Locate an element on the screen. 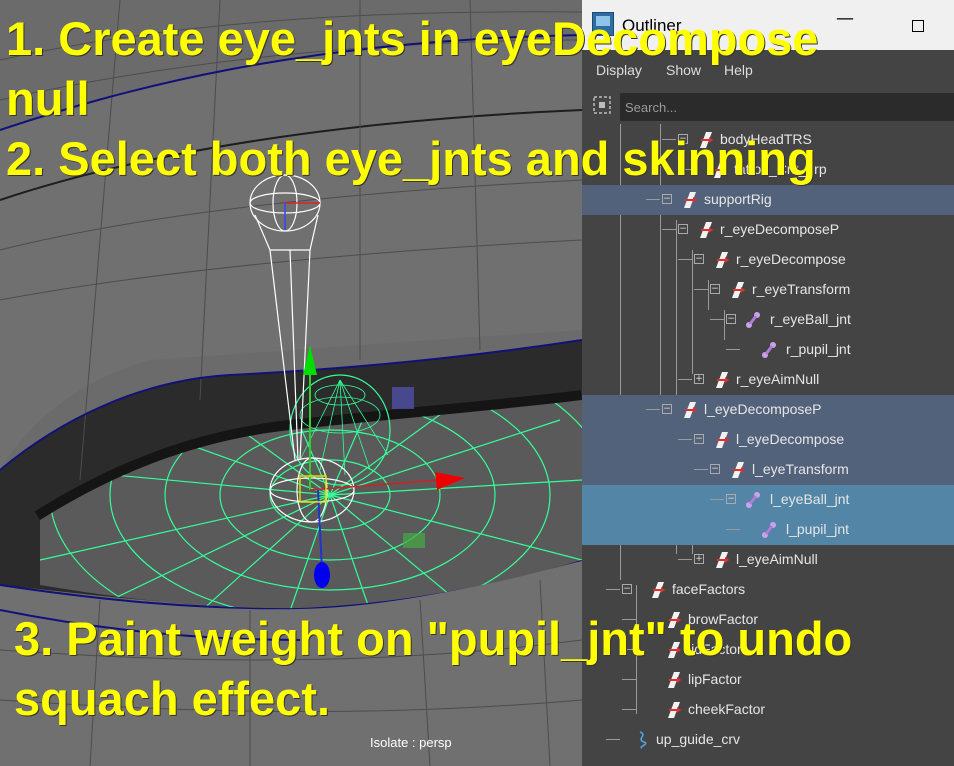  outliner-item-l-eyeAimNull: + l_eyeAimNull is located at coordinates (768, 560).